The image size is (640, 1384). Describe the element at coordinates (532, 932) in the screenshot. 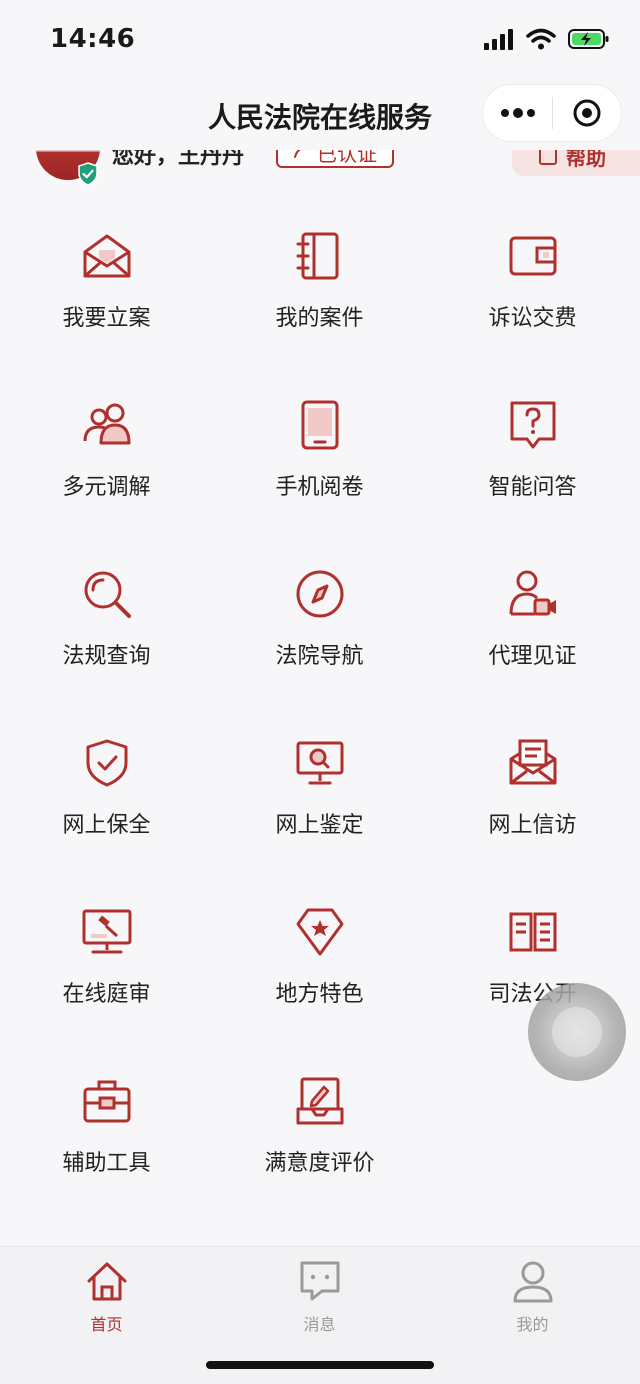

I see `open-book-icon` at that location.